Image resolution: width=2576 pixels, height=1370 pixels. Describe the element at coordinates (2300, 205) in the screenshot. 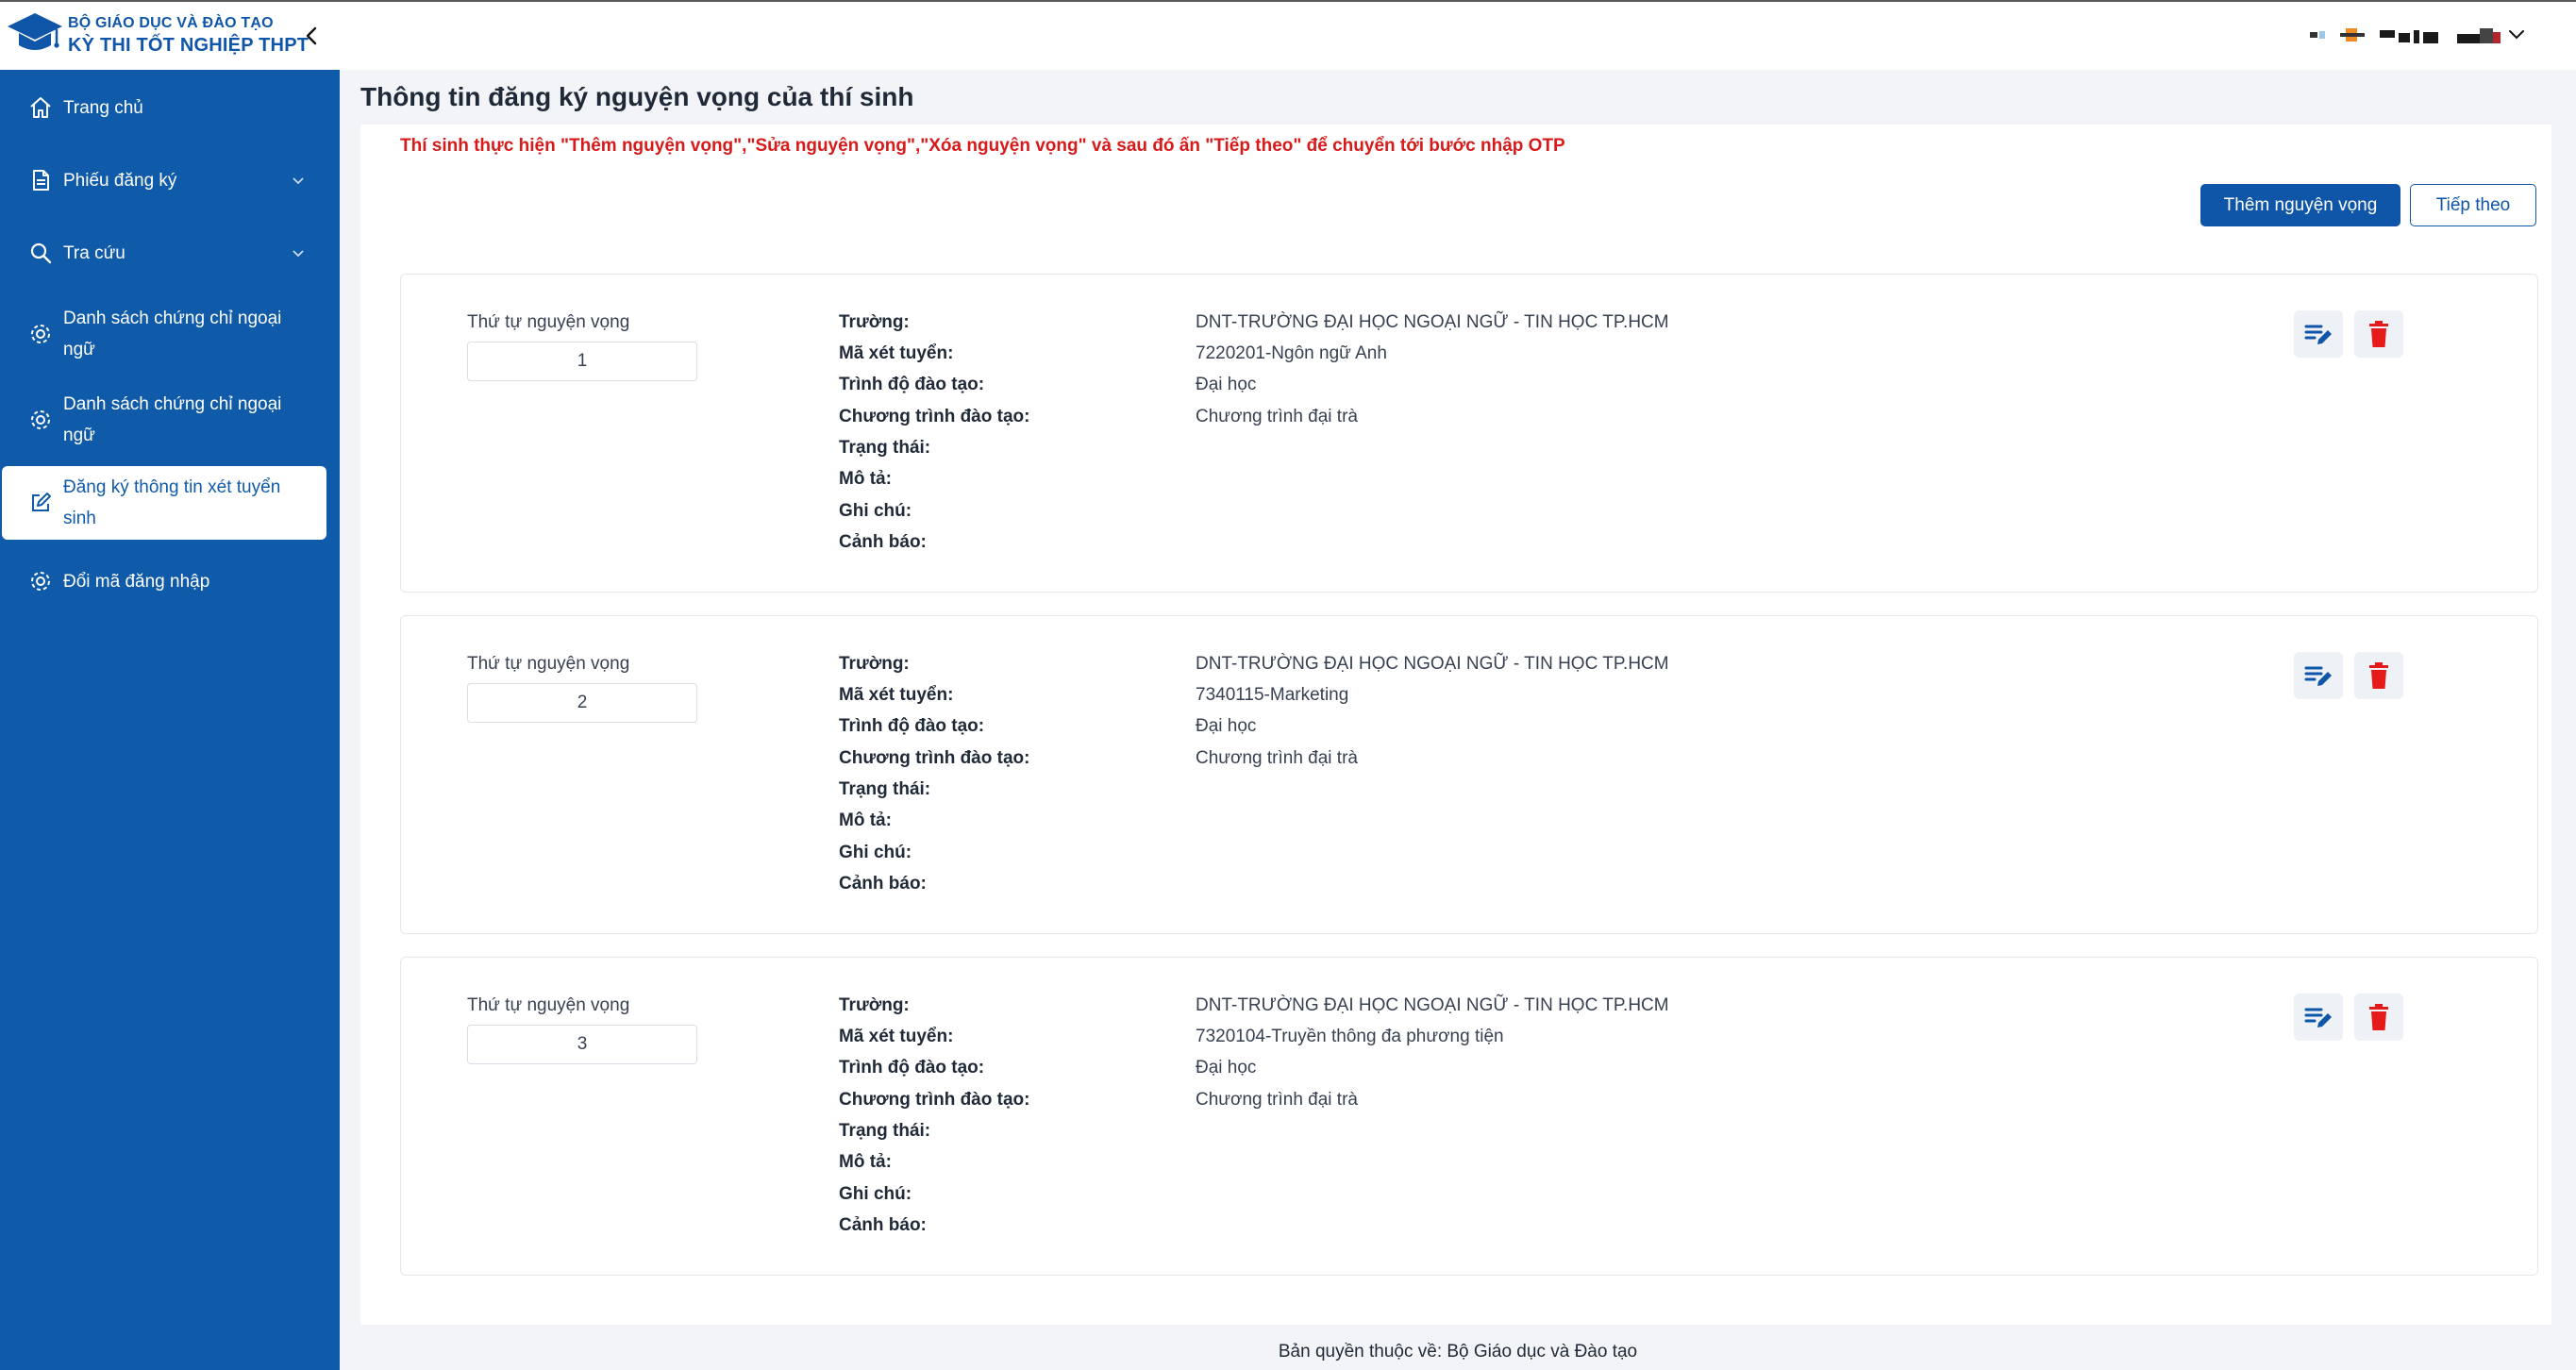

I see `add-wish-button: Thêm nguyện vọng` at that location.